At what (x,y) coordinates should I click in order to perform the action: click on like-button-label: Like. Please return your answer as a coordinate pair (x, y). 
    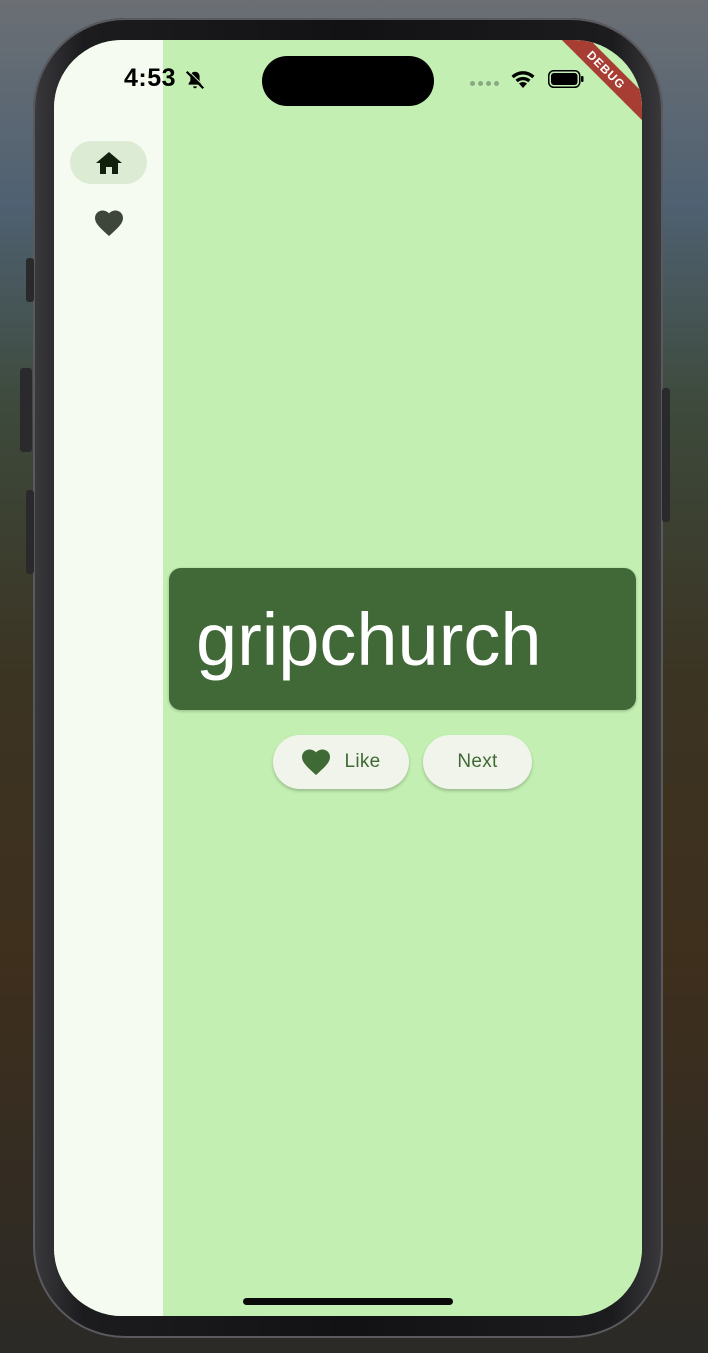
    Looking at the image, I should click on (362, 761).